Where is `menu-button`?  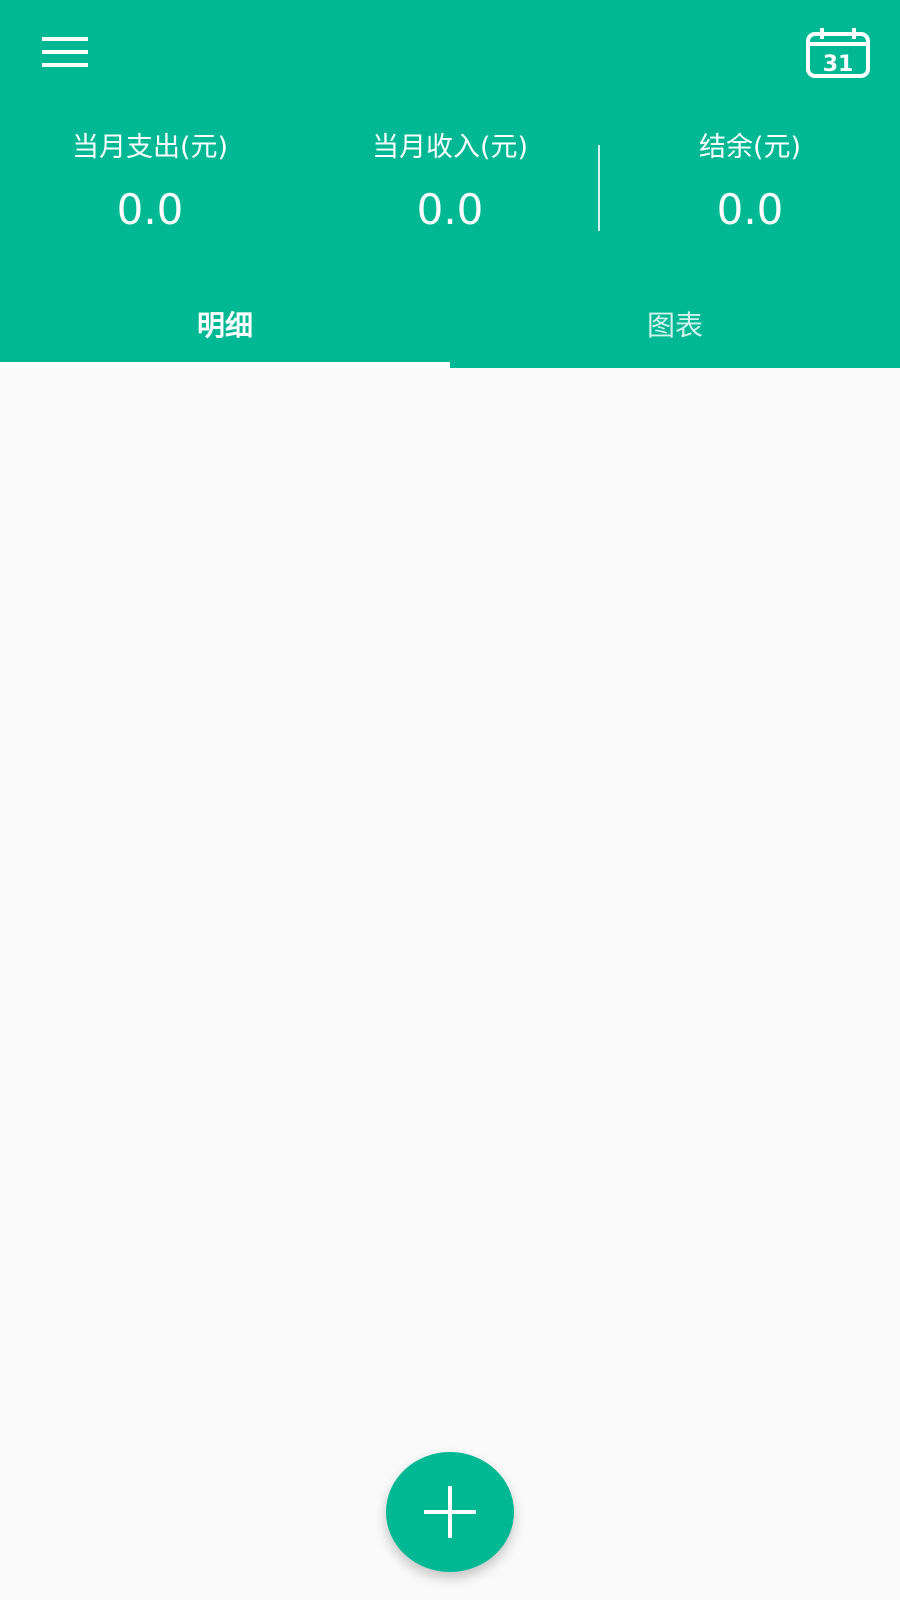
menu-button is located at coordinates (65, 52).